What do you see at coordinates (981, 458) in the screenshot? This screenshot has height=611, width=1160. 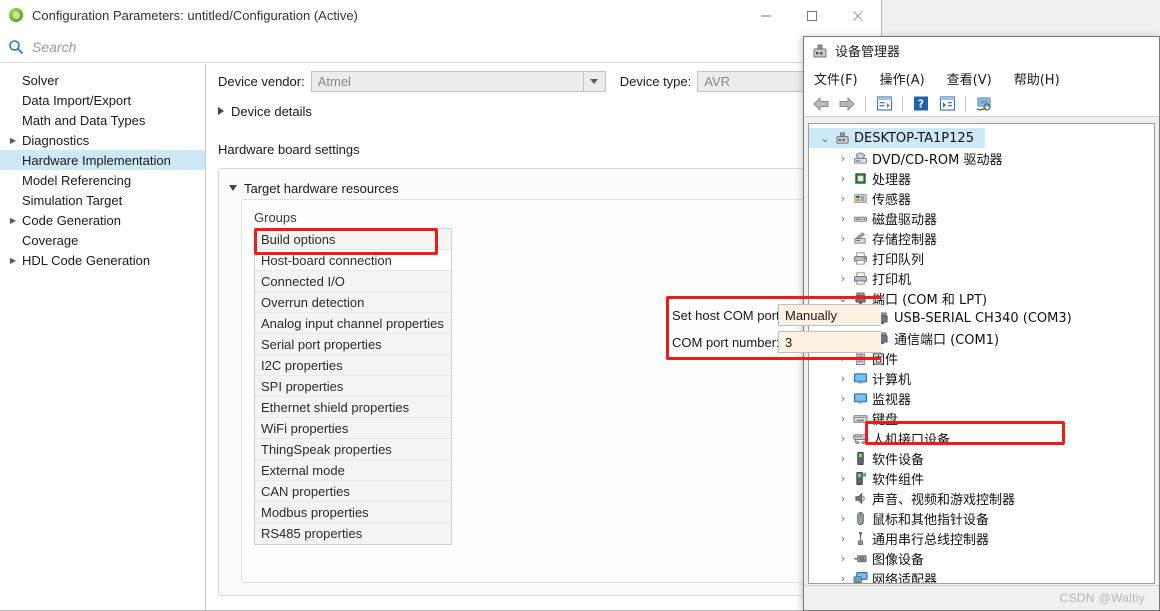 I see `tree-node-software-device: › 软件设备` at bounding box center [981, 458].